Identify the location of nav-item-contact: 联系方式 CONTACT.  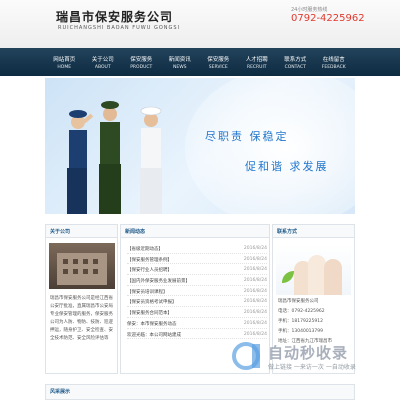
(295, 62).